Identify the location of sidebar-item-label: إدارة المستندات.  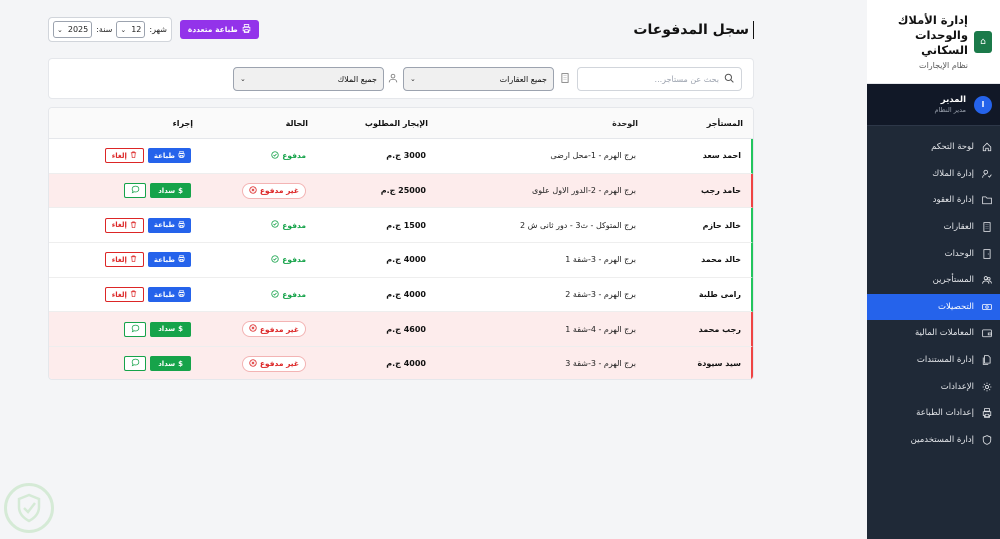
(945, 360).